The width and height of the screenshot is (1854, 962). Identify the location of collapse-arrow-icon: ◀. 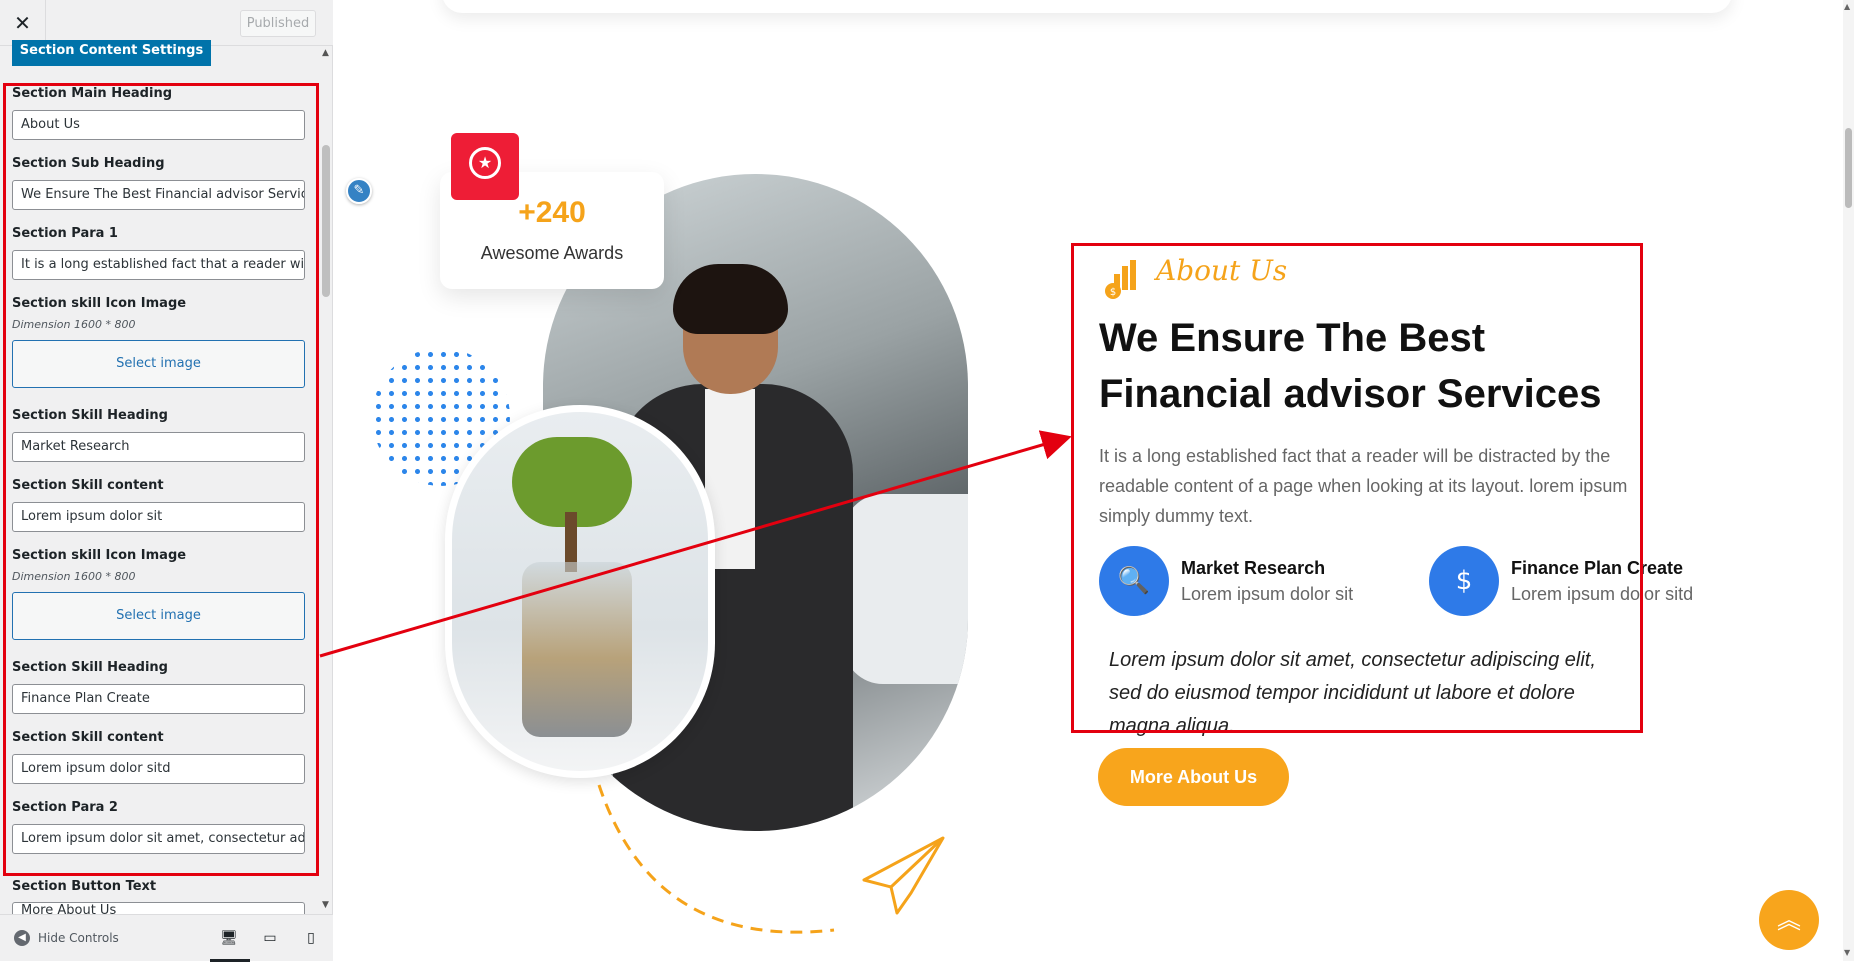
(22, 938).